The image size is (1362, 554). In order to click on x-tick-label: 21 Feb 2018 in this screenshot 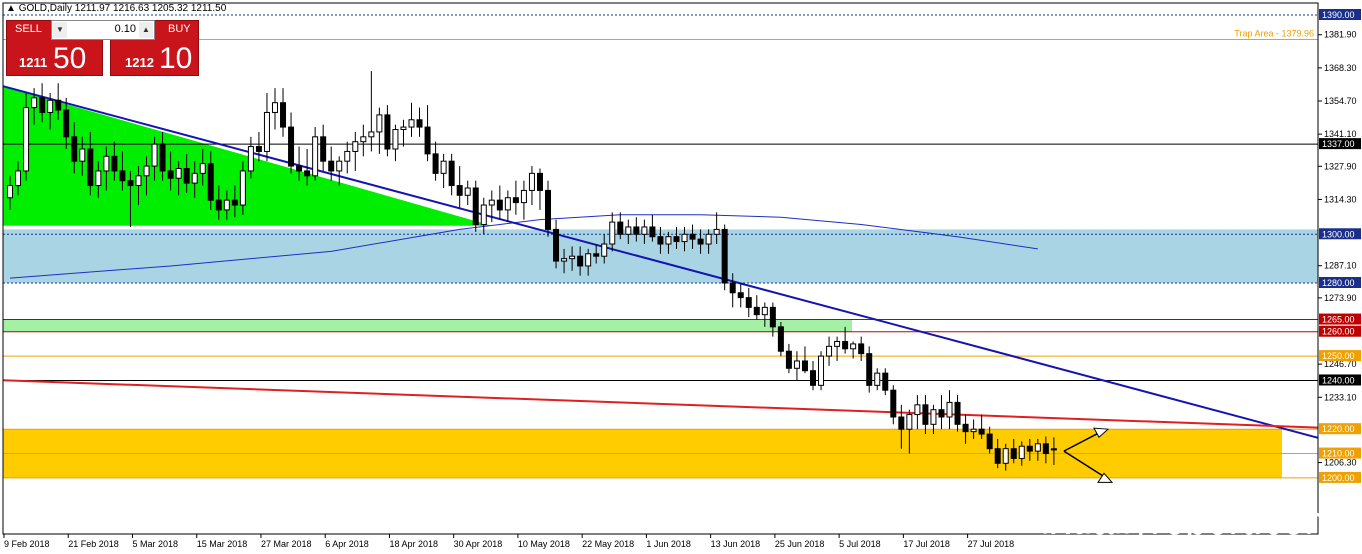, I will do `click(93, 544)`.